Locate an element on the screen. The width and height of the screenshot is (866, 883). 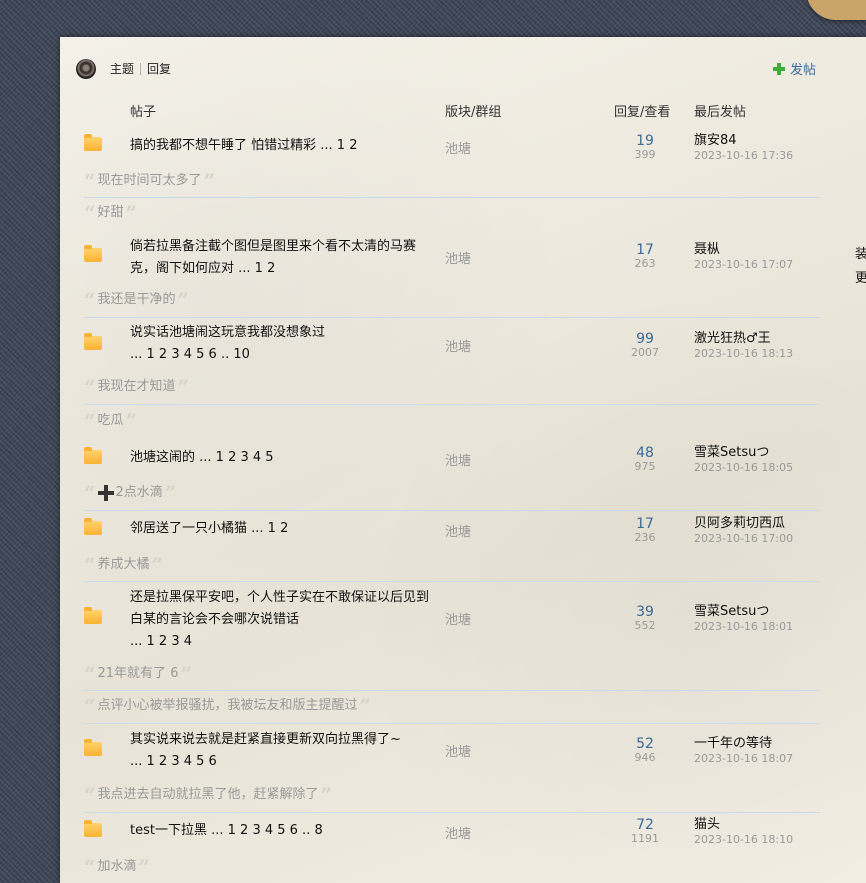
page-links: ... 1 2 3 4 is located at coordinates (161, 641).